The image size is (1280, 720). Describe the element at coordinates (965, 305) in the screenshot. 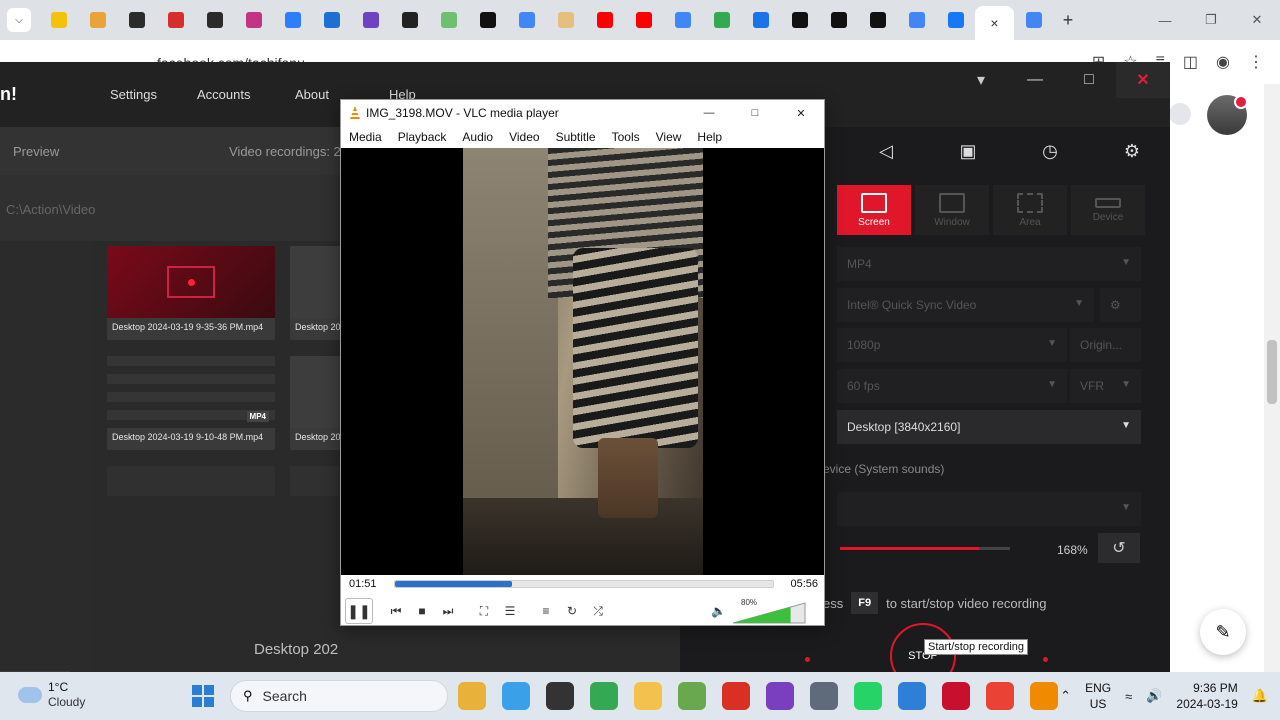

I see `encoder-select: Intel® Quick Sync Video ▼` at that location.